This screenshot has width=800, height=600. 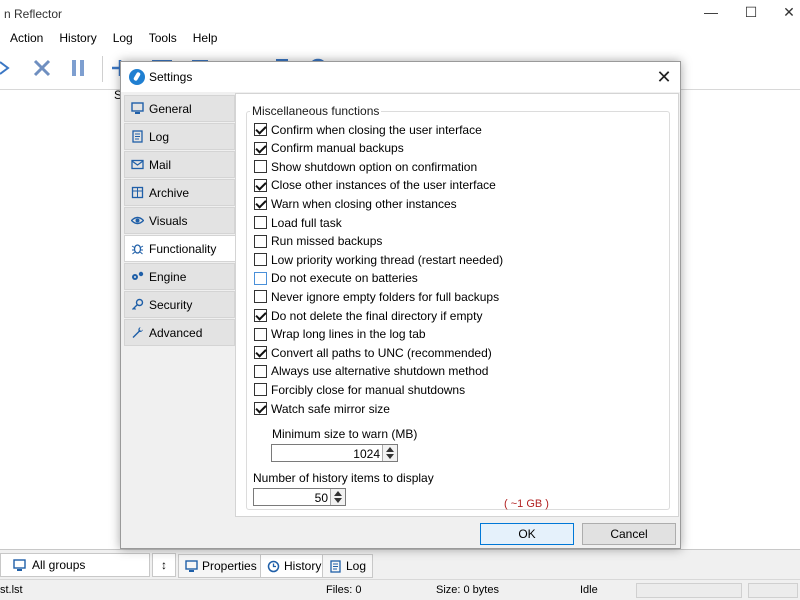 I want to click on option-label: Confirm manual backups, so click(x=337, y=148).